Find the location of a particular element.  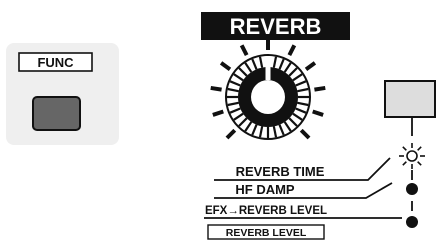

reverb-title-text: REVERB is located at coordinates (276, 26).